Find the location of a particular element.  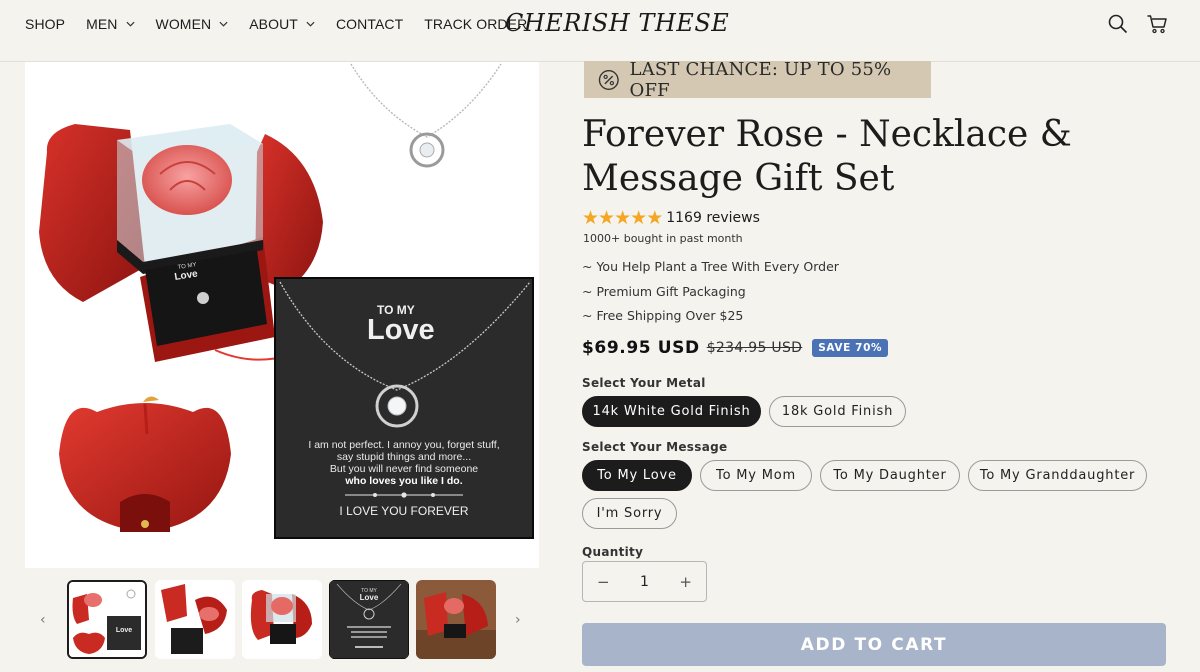

metal-label: Select Your Metal is located at coordinates (644, 383).